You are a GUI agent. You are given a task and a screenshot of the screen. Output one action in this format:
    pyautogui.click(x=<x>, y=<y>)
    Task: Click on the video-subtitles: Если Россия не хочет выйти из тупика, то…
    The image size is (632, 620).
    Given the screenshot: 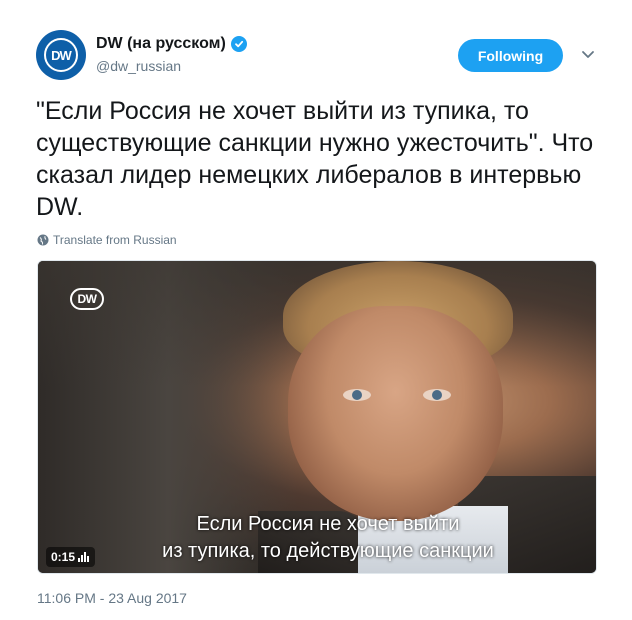 What is the action you would take?
    pyautogui.click(x=317, y=538)
    